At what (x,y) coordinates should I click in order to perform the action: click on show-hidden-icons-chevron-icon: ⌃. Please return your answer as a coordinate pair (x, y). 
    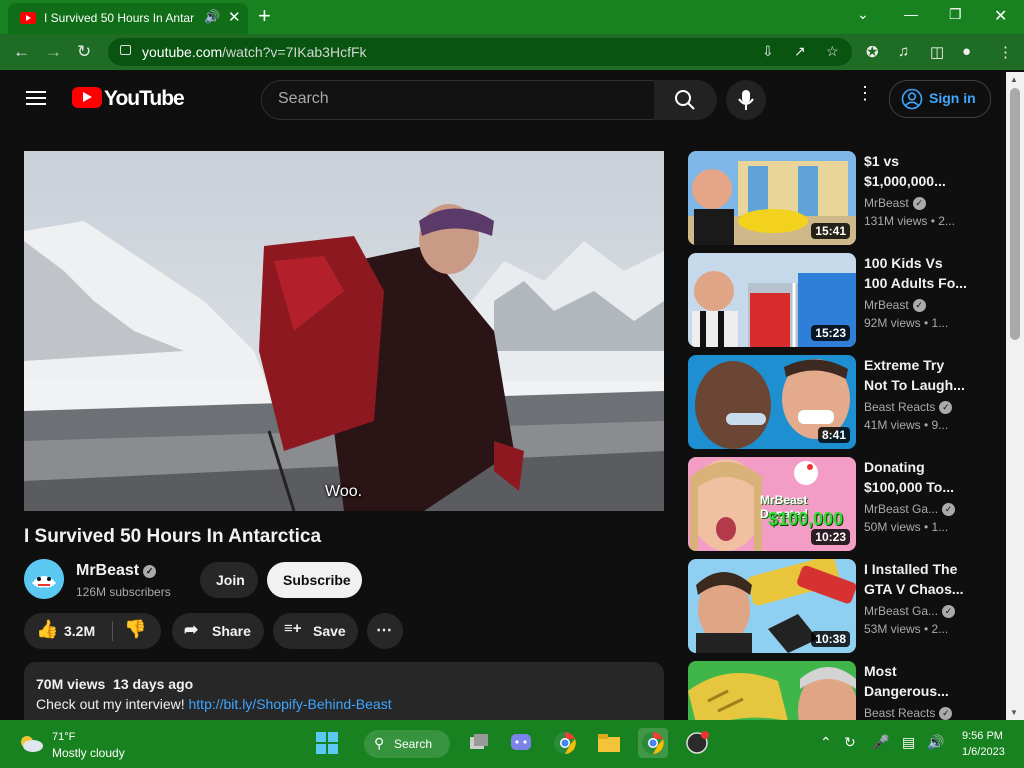
    Looking at the image, I should click on (826, 742).